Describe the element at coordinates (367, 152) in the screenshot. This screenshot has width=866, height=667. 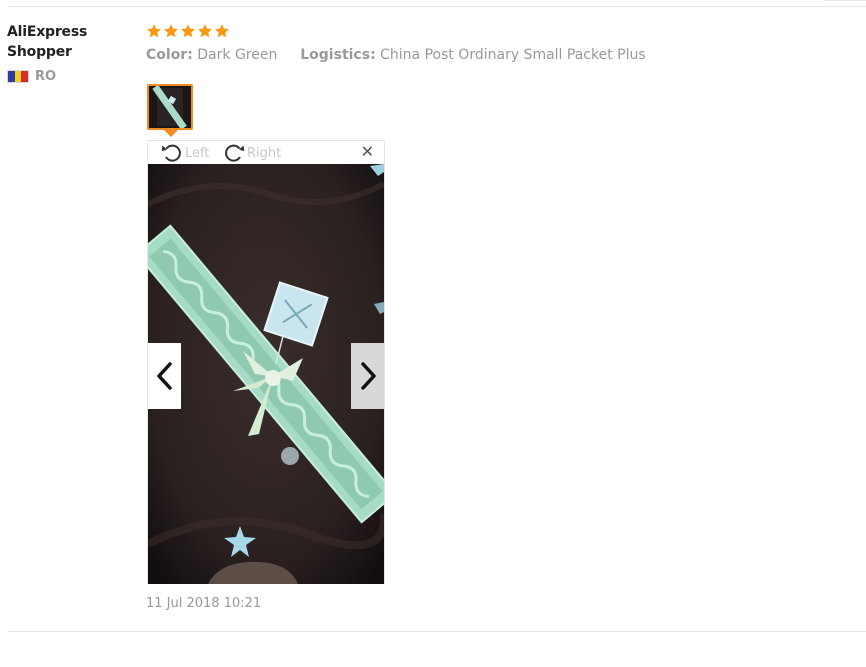
I see `close-icon: ✕` at that location.